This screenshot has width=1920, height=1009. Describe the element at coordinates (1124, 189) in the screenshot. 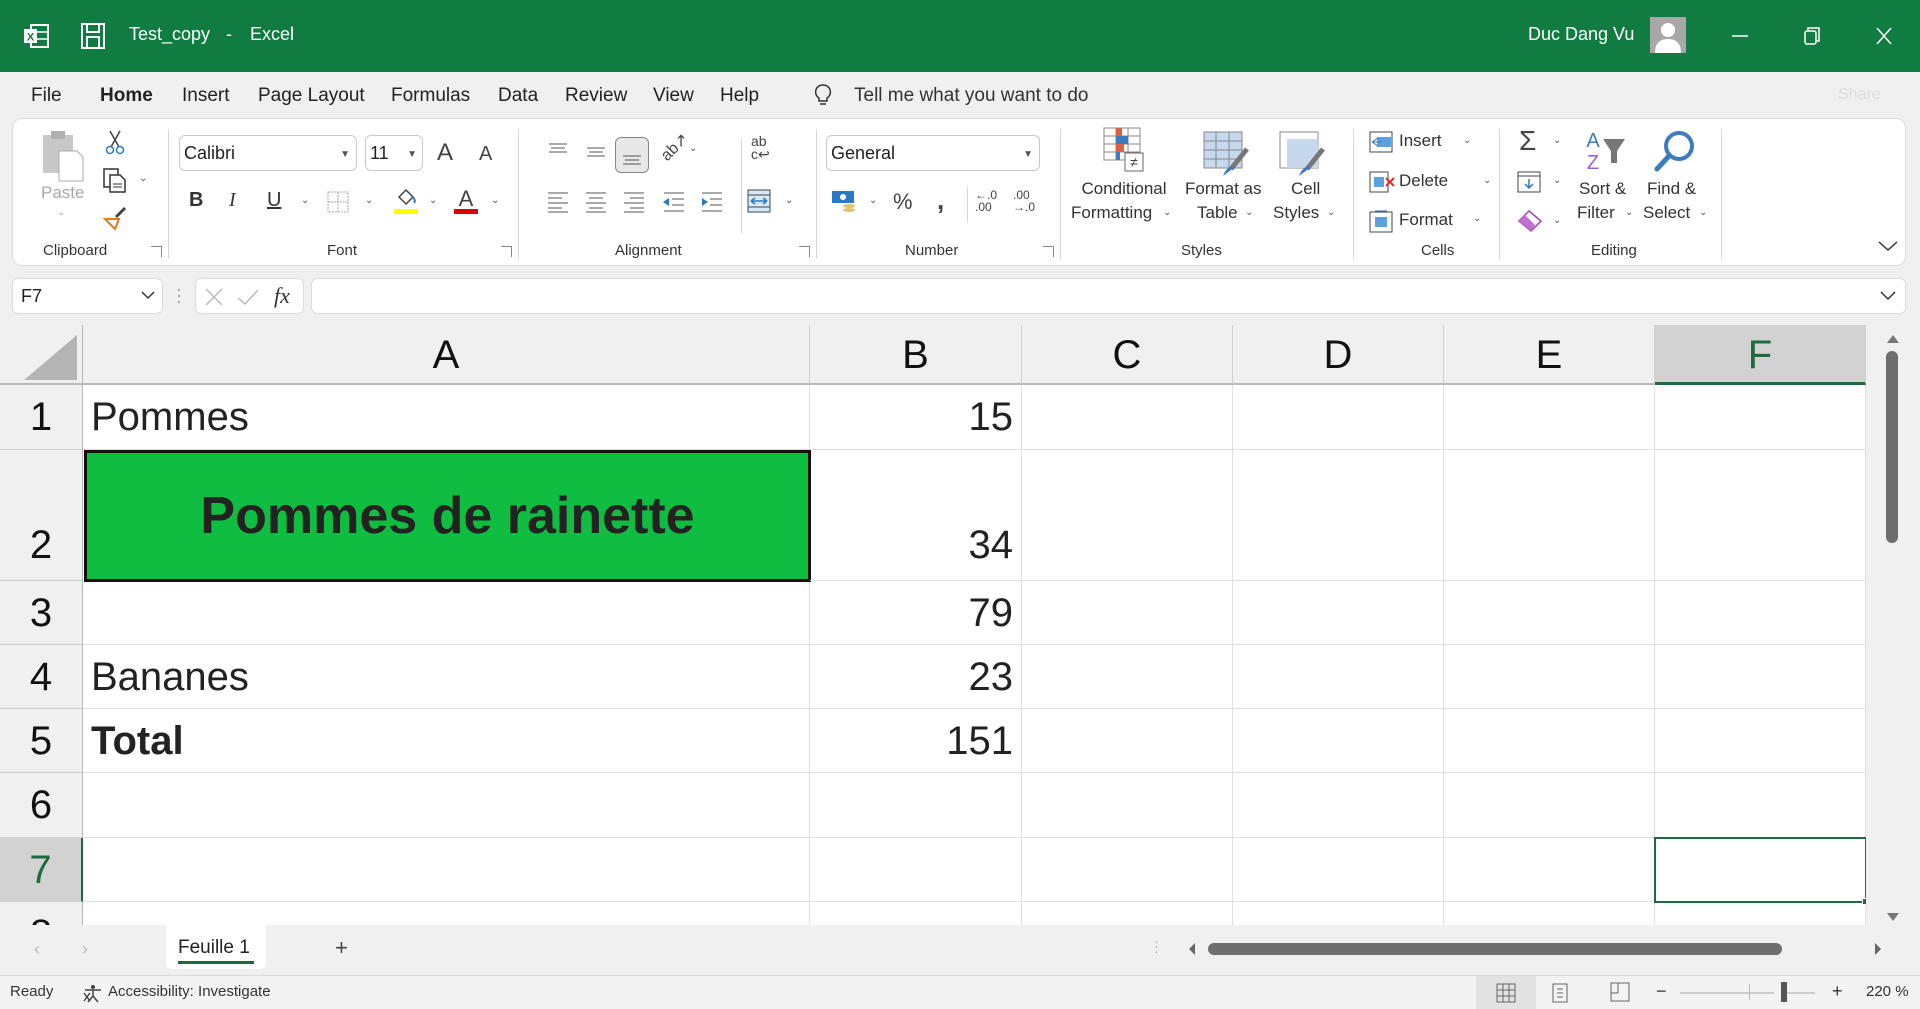

I see `conditional-formatting-label-1: Conditional` at that location.